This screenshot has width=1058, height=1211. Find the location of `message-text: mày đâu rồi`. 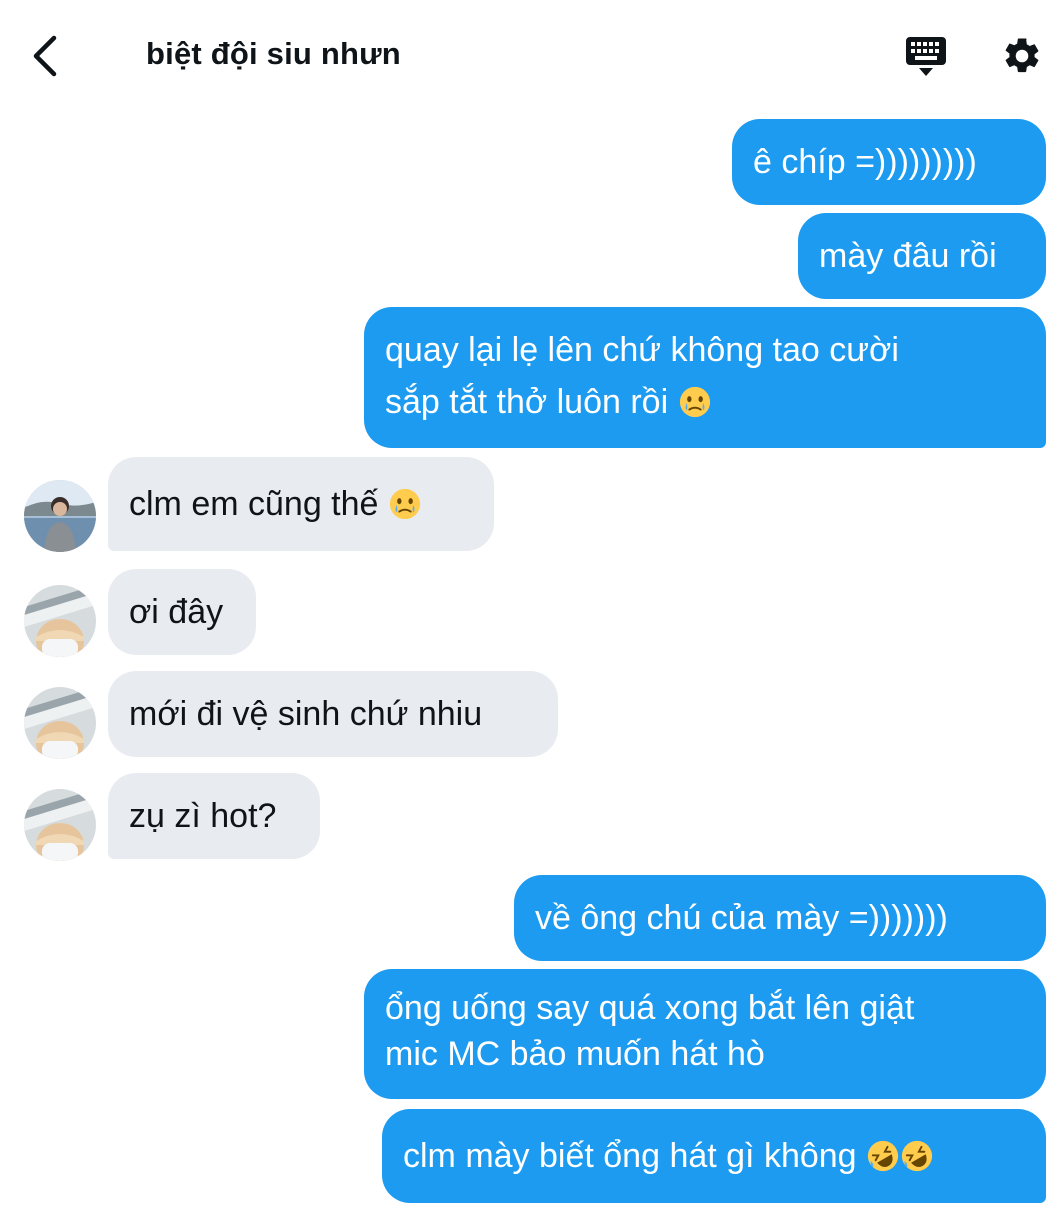

message-text: mày đâu rồi is located at coordinates (908, 256).